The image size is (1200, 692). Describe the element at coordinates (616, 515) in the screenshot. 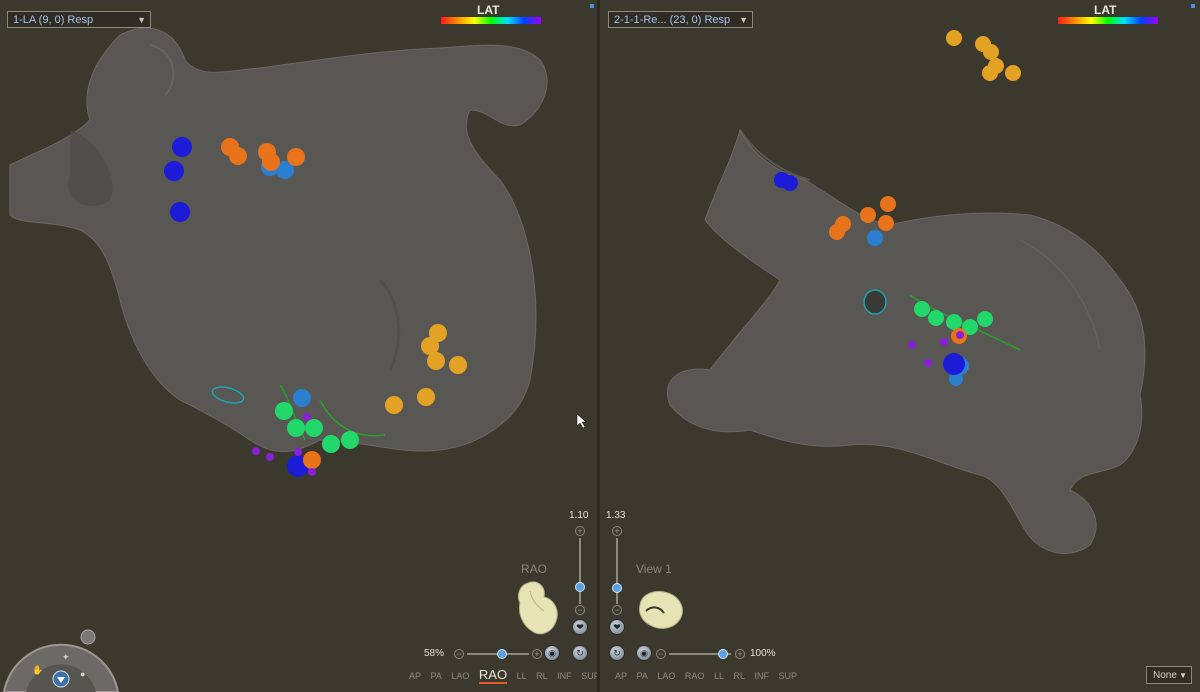

I see `right-zoom-value: 1.33` at that location.